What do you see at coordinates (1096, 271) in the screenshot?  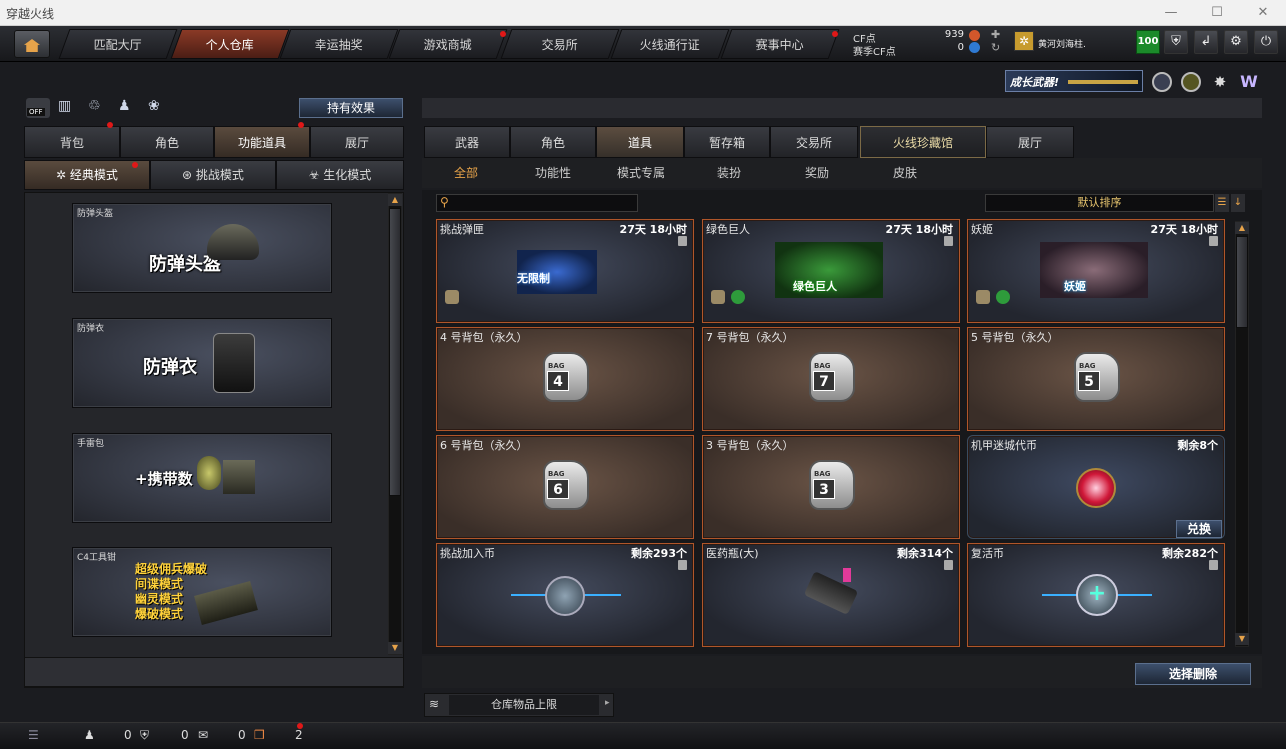 I see `item-card: 妖姬 27天 18小时 妖姬` at bounding box center [1096, 271].